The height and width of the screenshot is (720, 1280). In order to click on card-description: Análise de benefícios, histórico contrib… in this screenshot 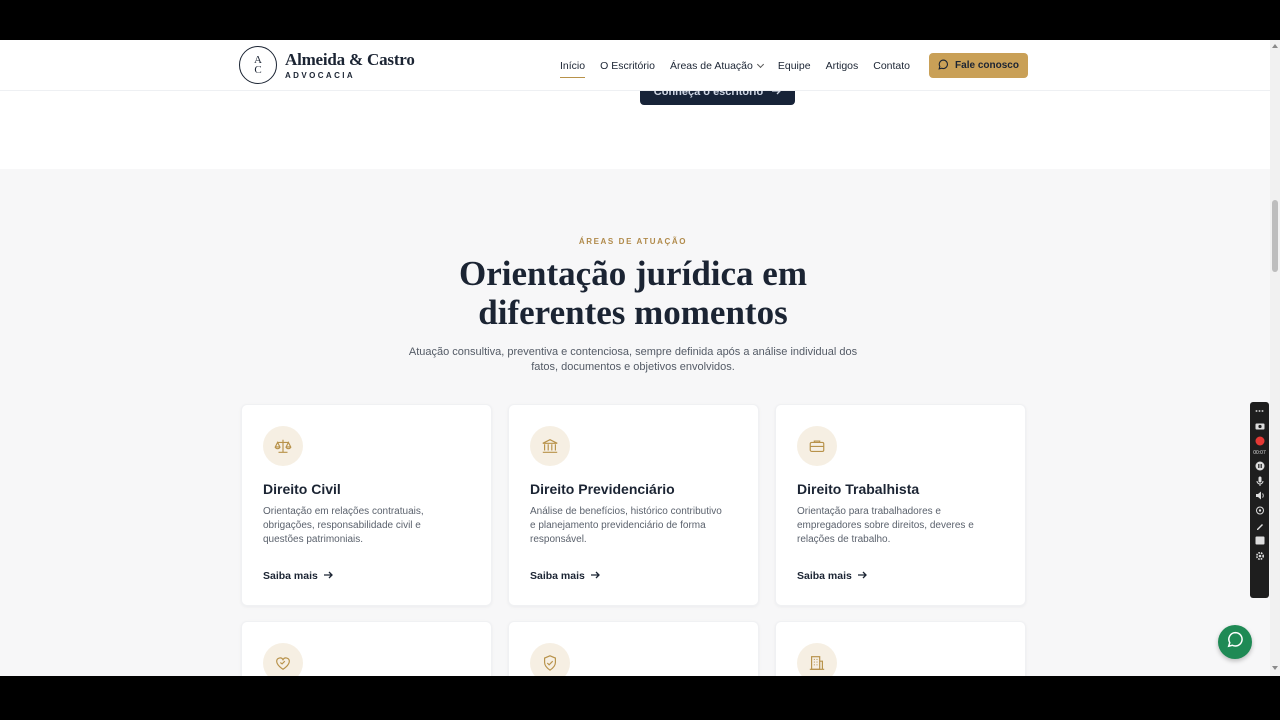, I will do `click(626, 525)`.